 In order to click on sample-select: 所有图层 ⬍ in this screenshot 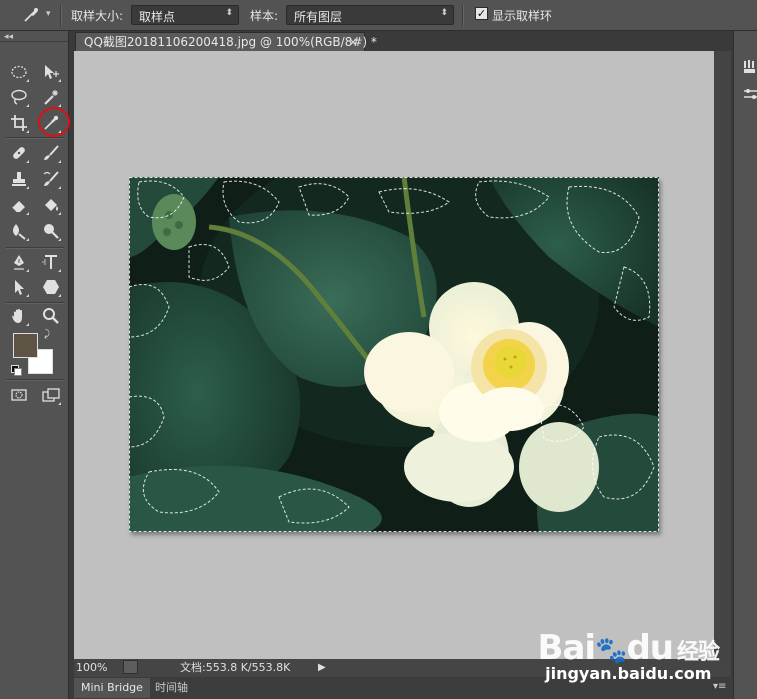, I will do `click(370, 15)`.